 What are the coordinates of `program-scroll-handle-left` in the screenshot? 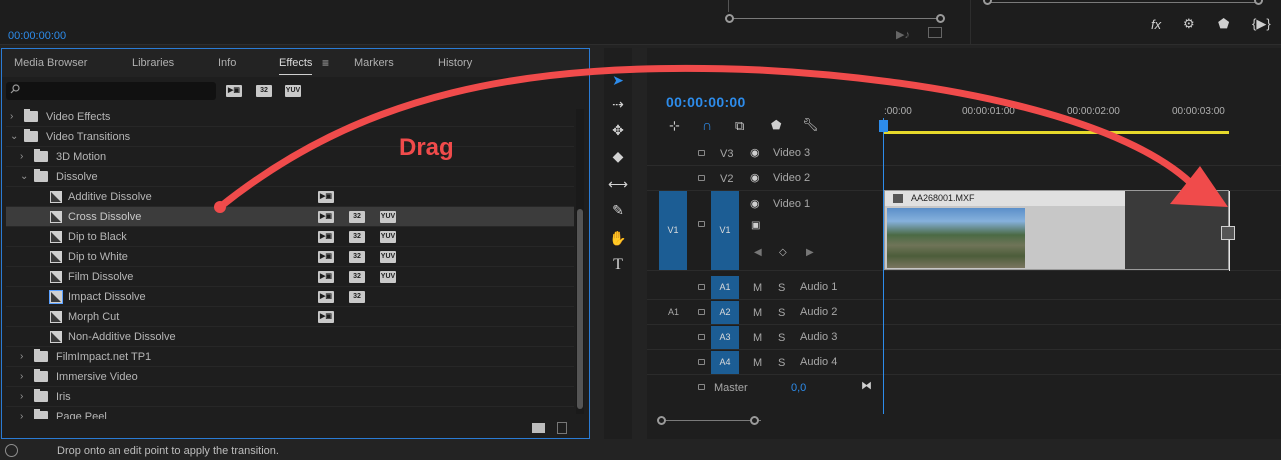 It's located at (987, 2).